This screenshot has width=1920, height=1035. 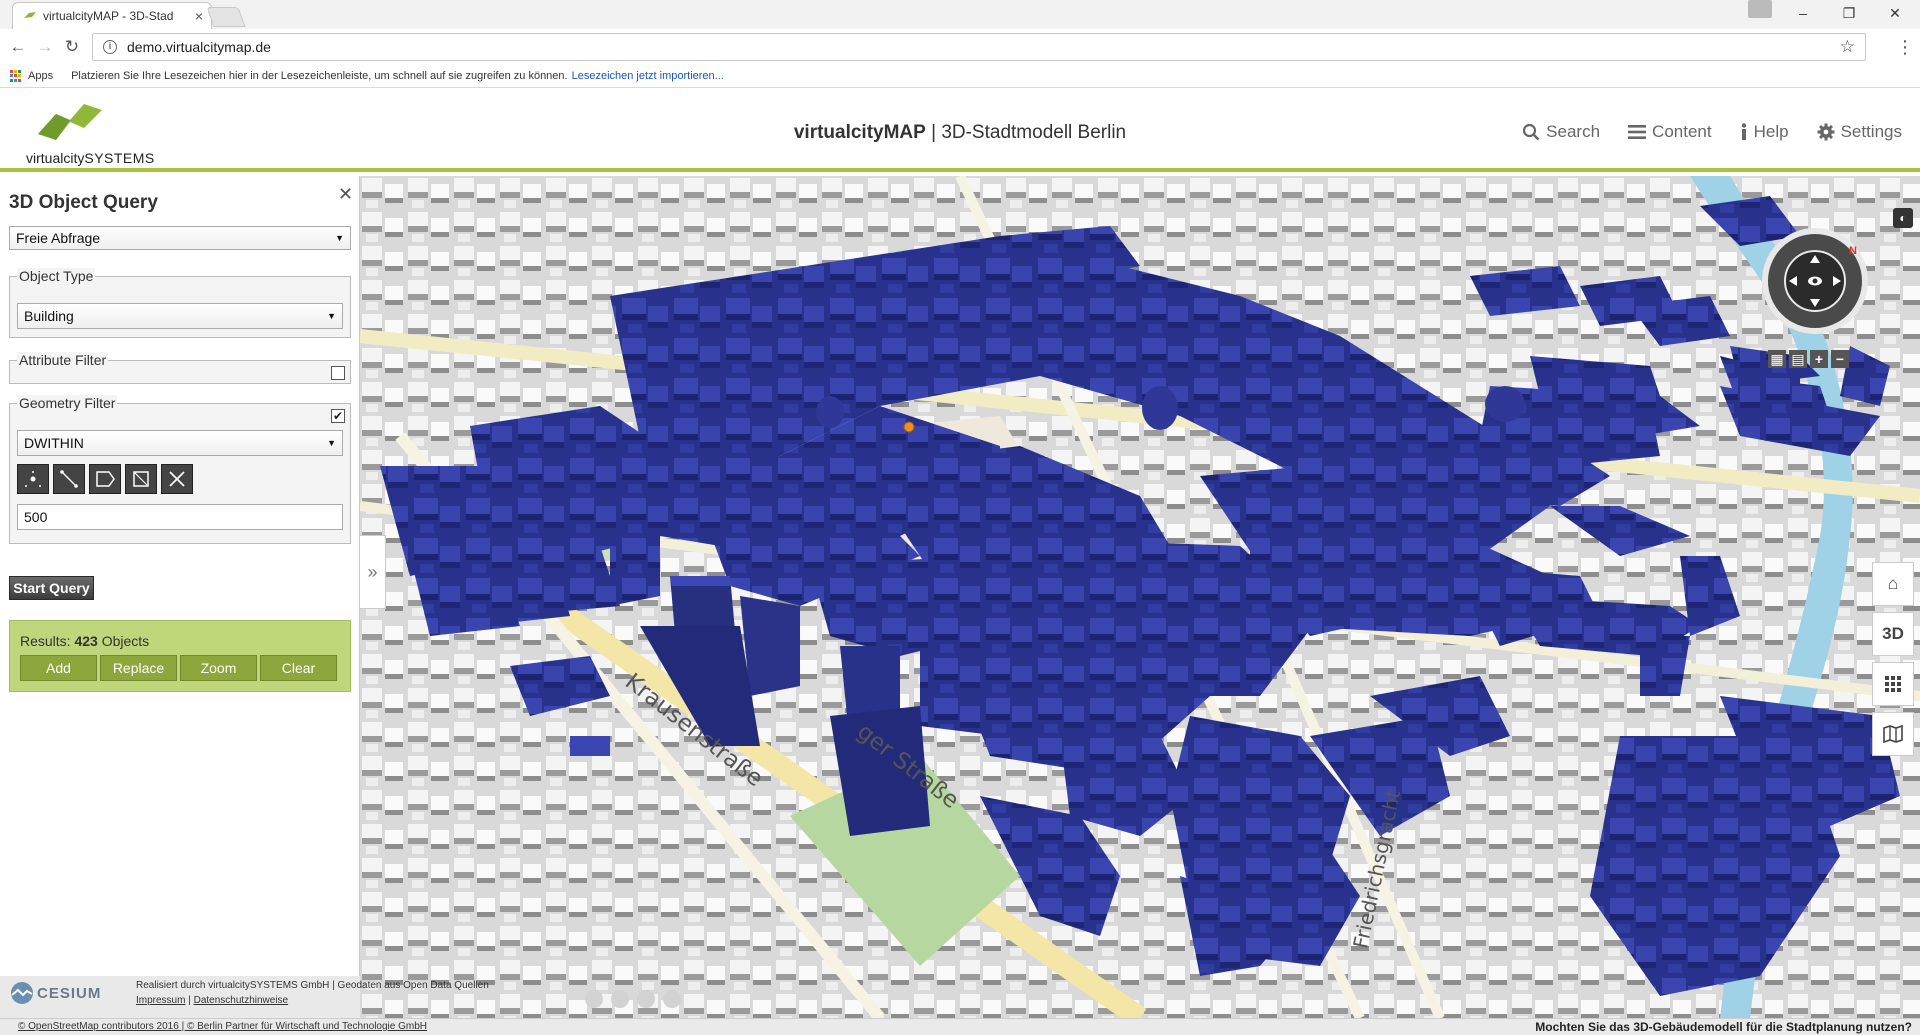 I want to click on navigation-compass: N, so click(x=1815, y=283).